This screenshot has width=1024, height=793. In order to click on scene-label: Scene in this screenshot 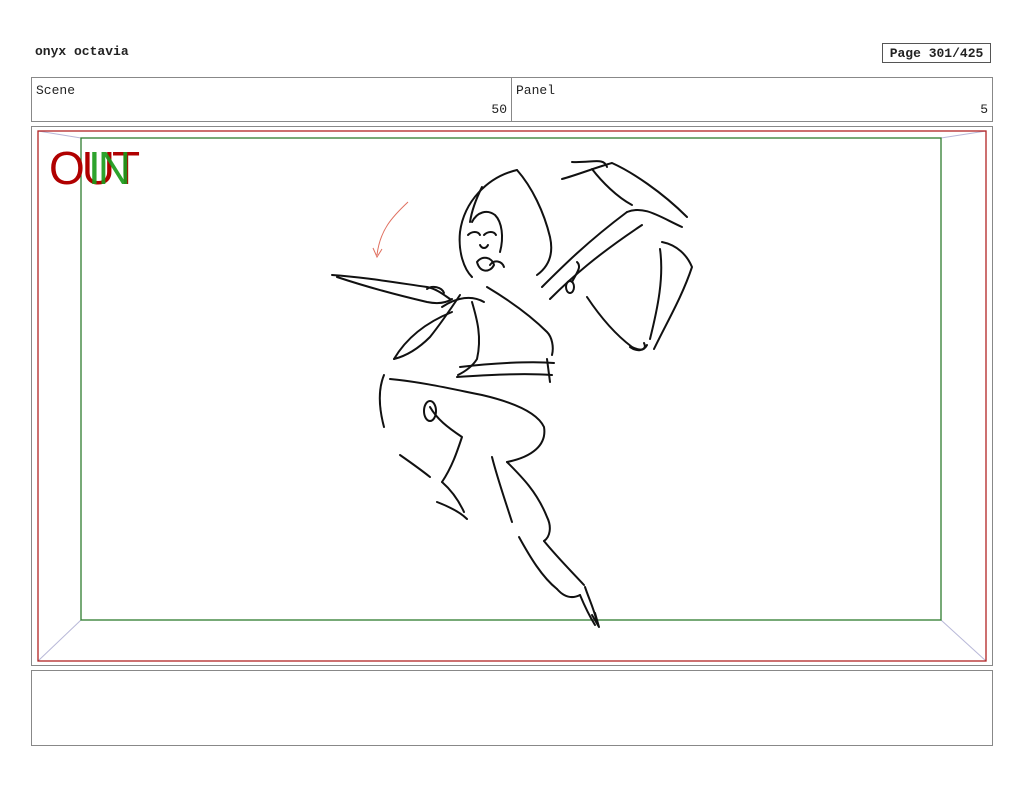, I will do `click(56, 90)`.